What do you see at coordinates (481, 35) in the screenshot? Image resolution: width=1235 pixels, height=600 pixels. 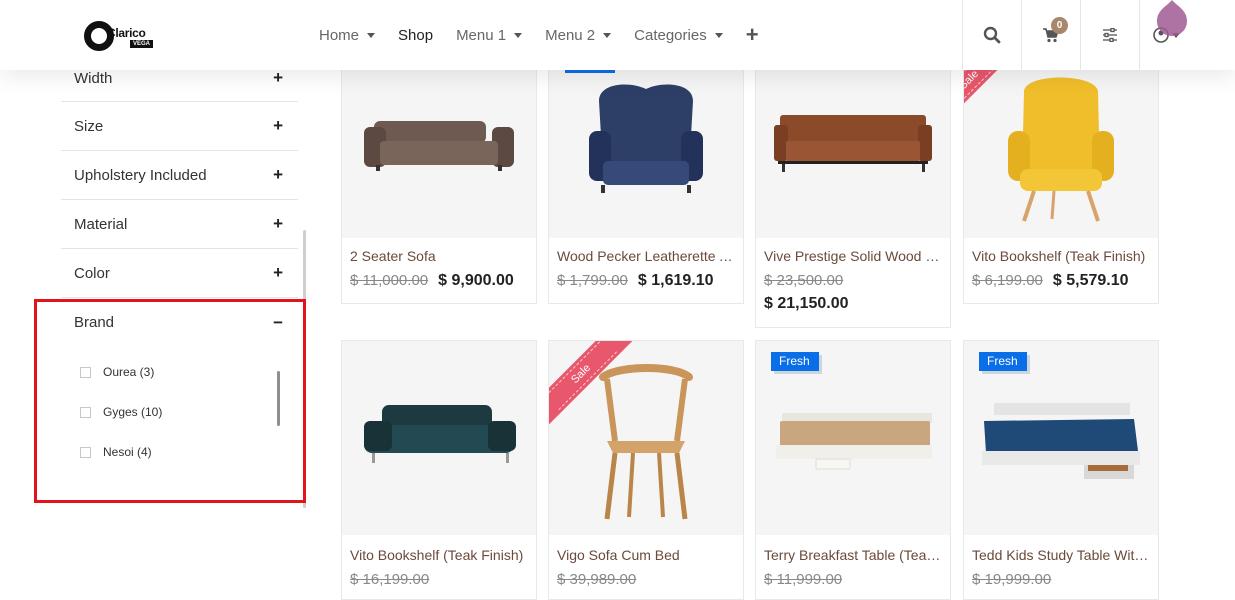 I see `nav-menu-1-label: Menu 1` at bounding box center [481, 35].